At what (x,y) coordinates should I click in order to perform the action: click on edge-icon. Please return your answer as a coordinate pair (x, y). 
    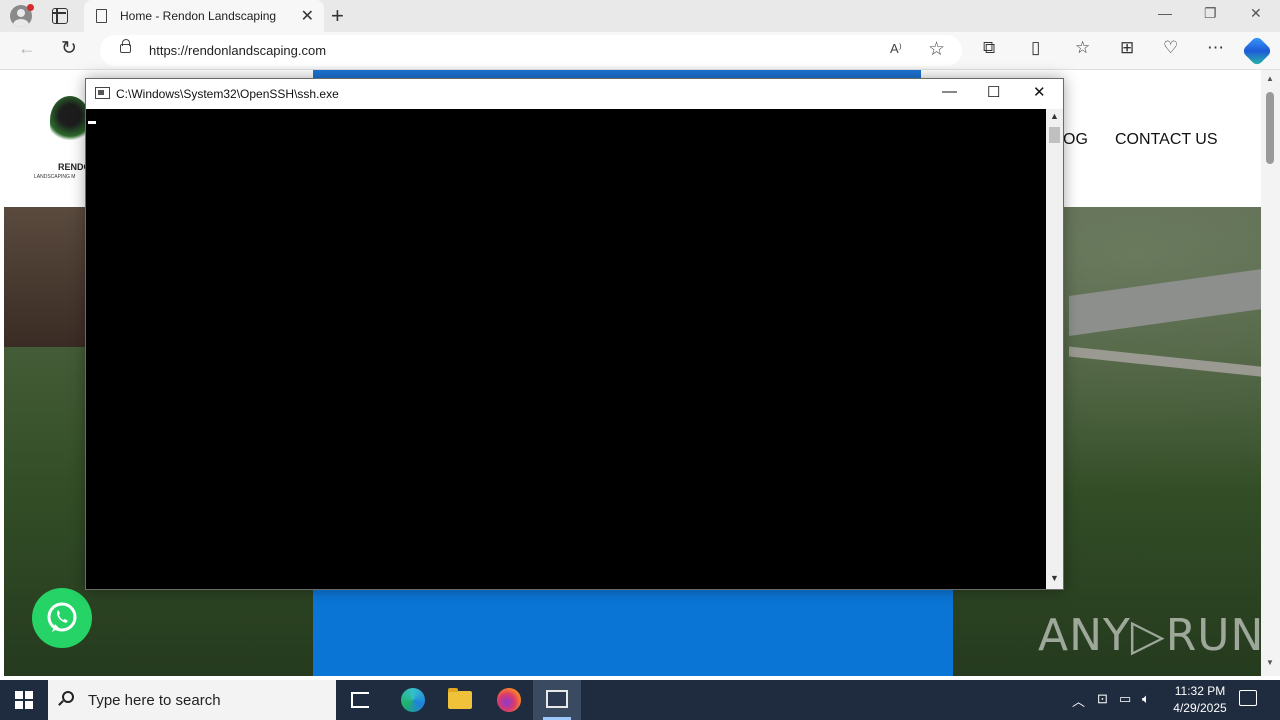
    Looking at the image, I should click on (413, 700).